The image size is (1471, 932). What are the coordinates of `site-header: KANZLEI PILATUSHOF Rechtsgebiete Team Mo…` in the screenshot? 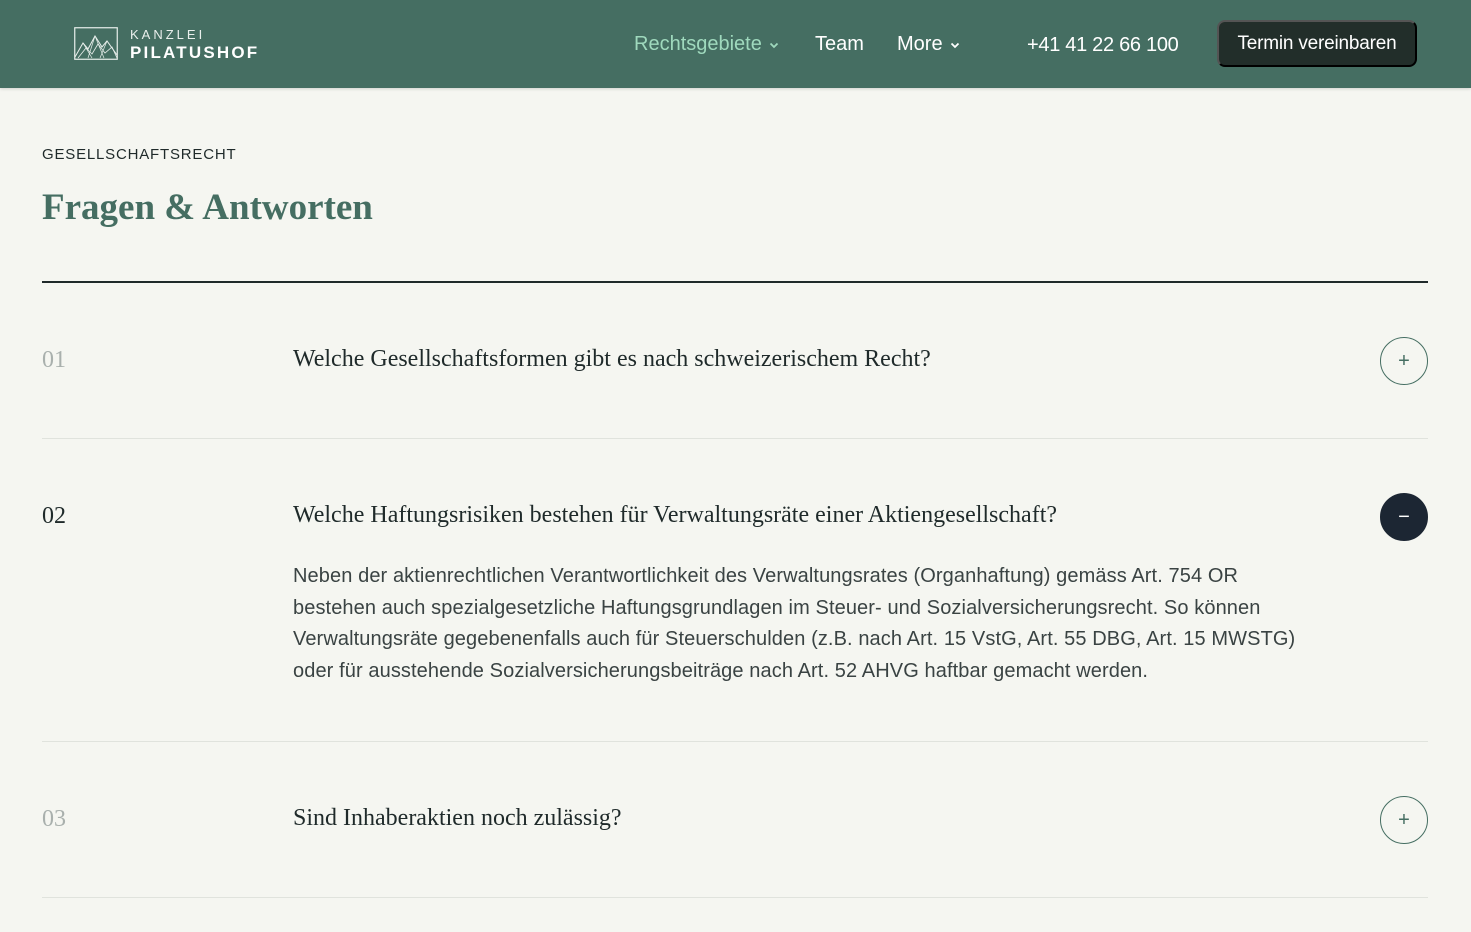 It's located at (735, 44).